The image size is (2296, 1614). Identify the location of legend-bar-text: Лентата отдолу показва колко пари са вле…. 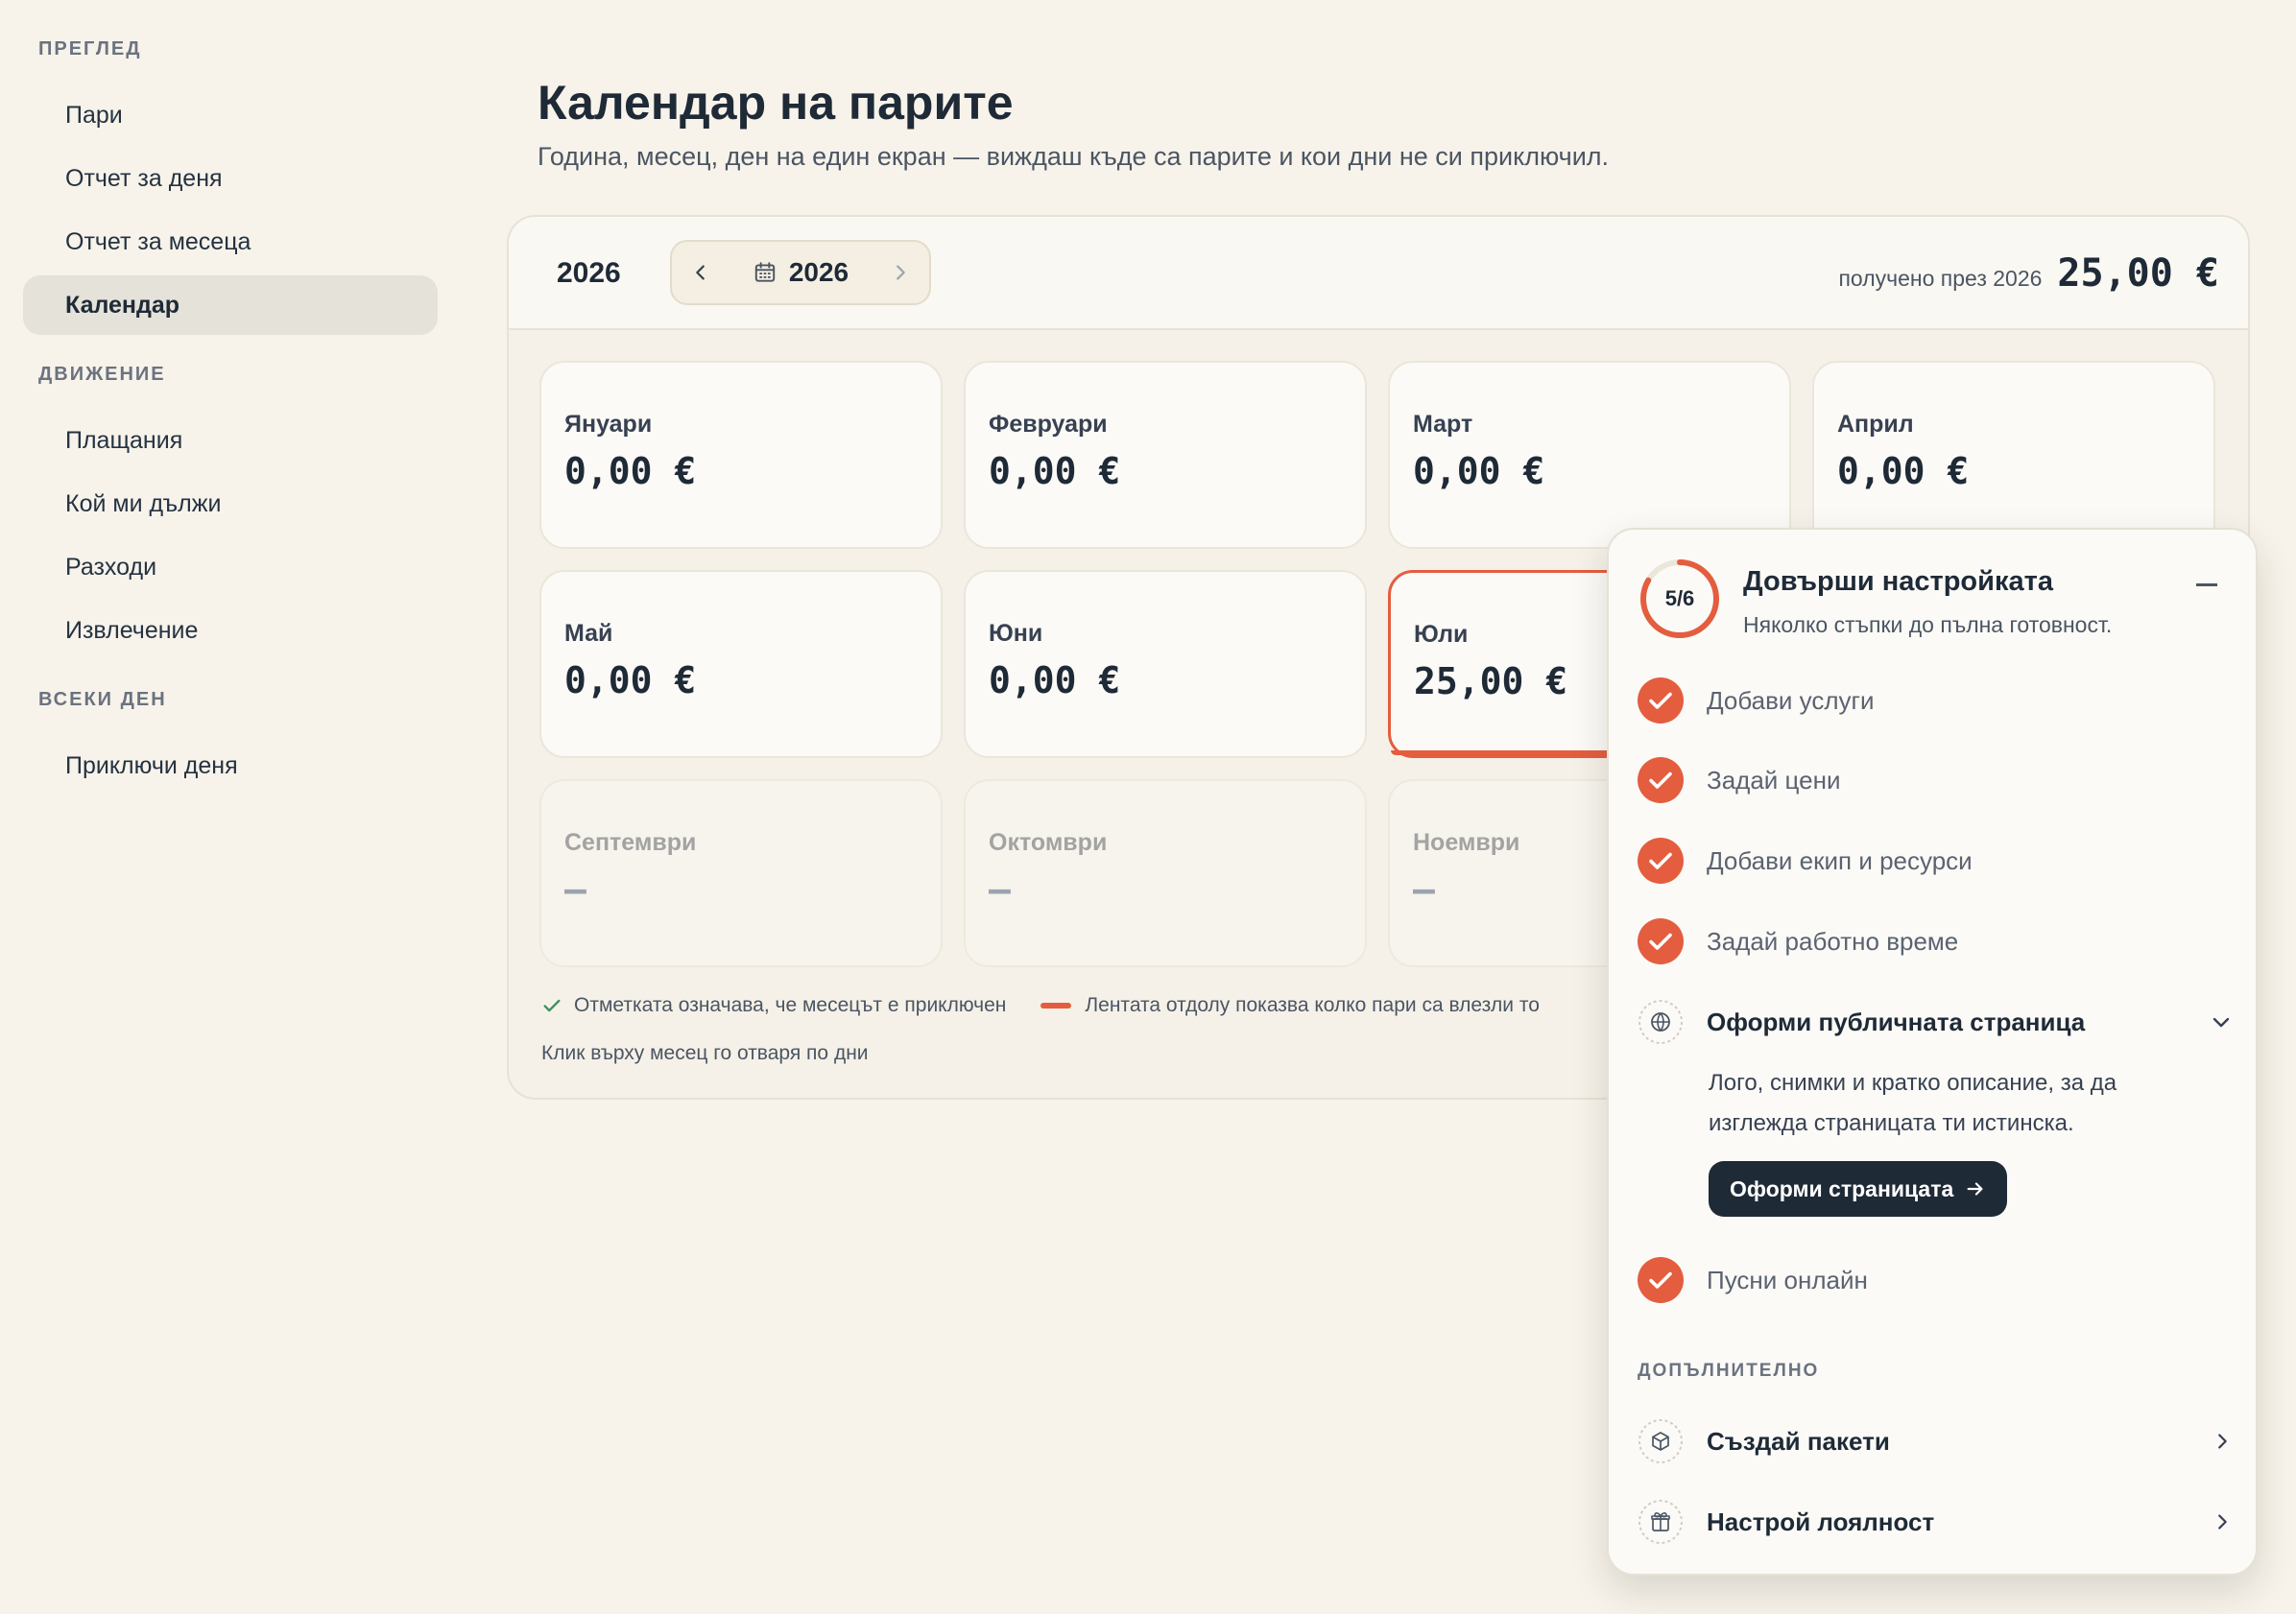
(1313, 1005).